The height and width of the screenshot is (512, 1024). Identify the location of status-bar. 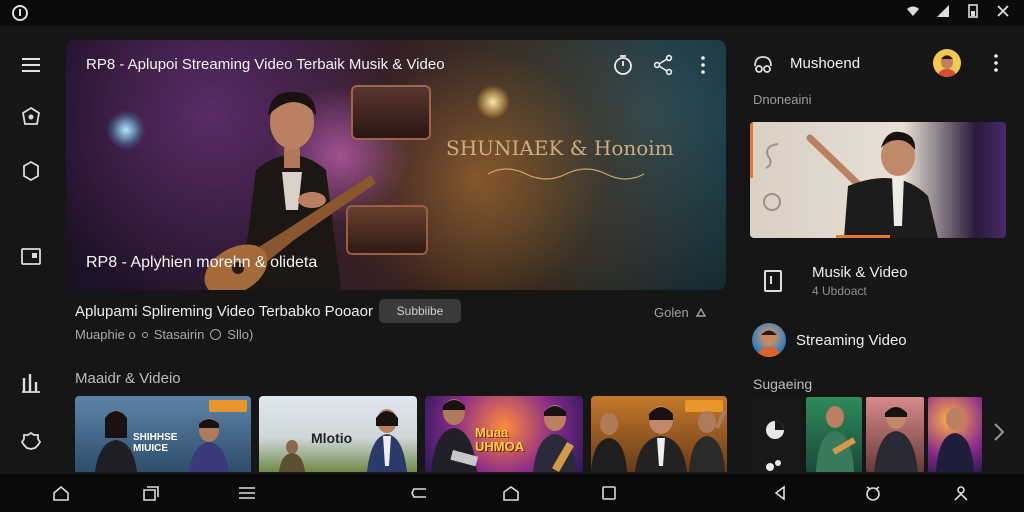
(512, 13).